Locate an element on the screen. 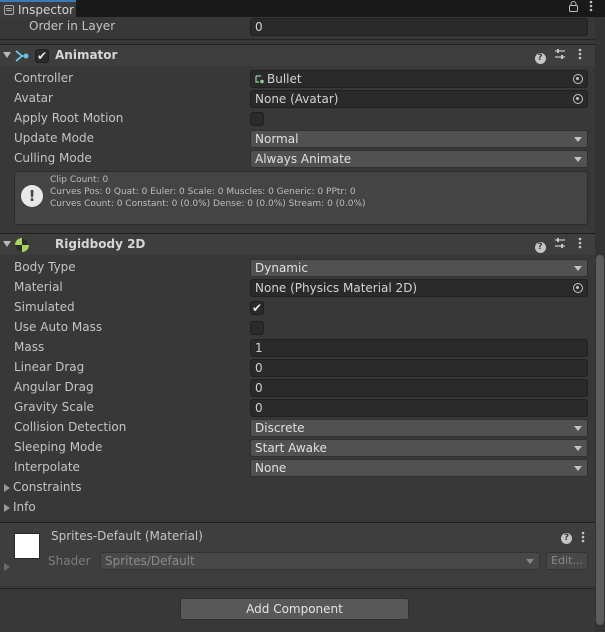 The width and height of the screenshot is (605, 632). rigidbody-icon is located at coordinates (22, 245).